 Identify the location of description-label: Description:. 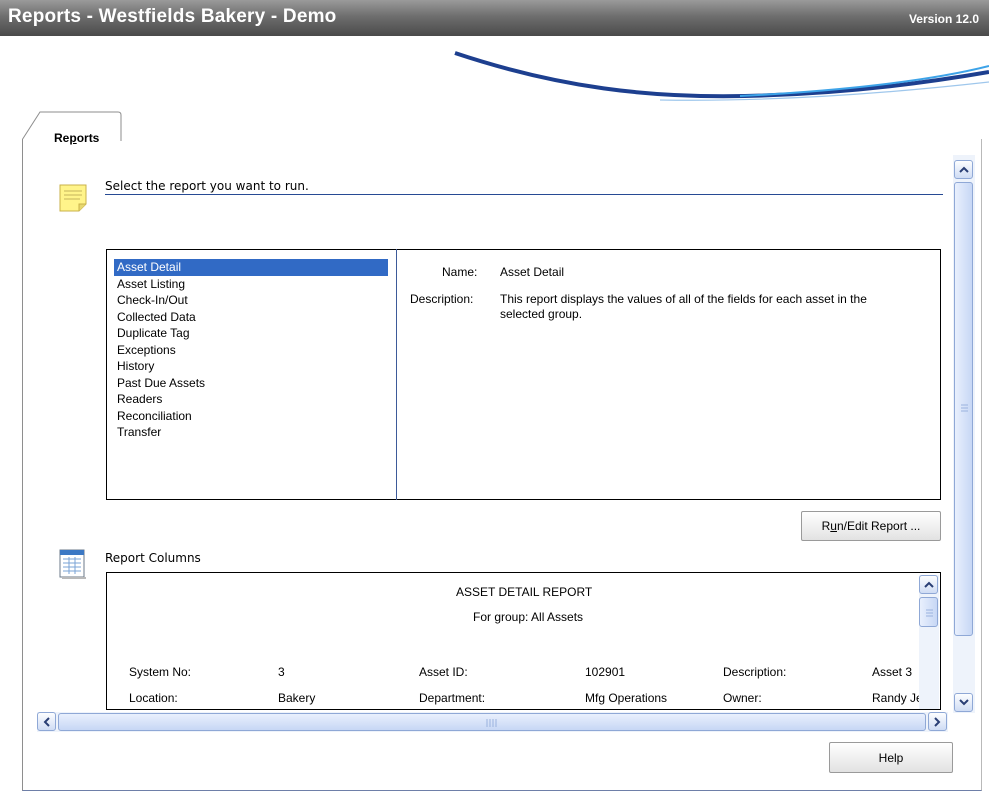
(442, 299).